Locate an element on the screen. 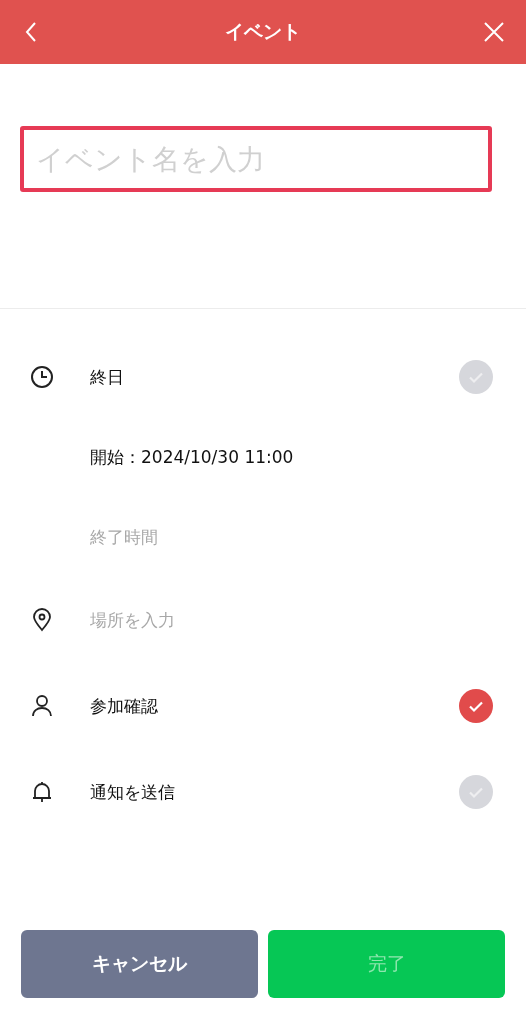 The image size is (526, 1024). placeholder-label: 場所を入力 is located at coordinates (291, 620).